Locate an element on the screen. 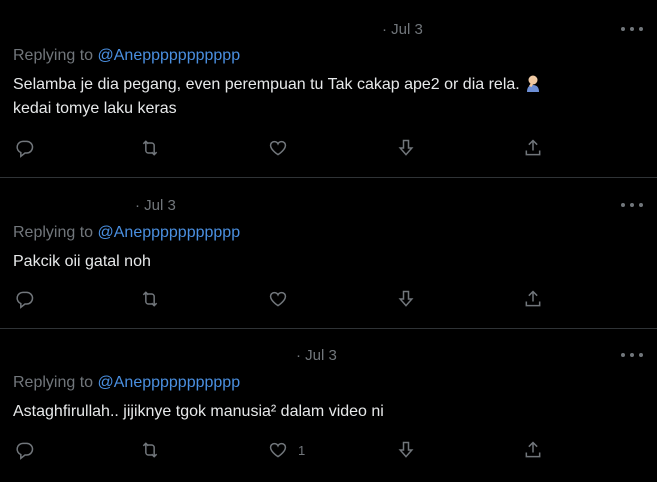 The width and height of the screenshot is (657, 482). like-count: 1 is located at coordinates (302, 450).